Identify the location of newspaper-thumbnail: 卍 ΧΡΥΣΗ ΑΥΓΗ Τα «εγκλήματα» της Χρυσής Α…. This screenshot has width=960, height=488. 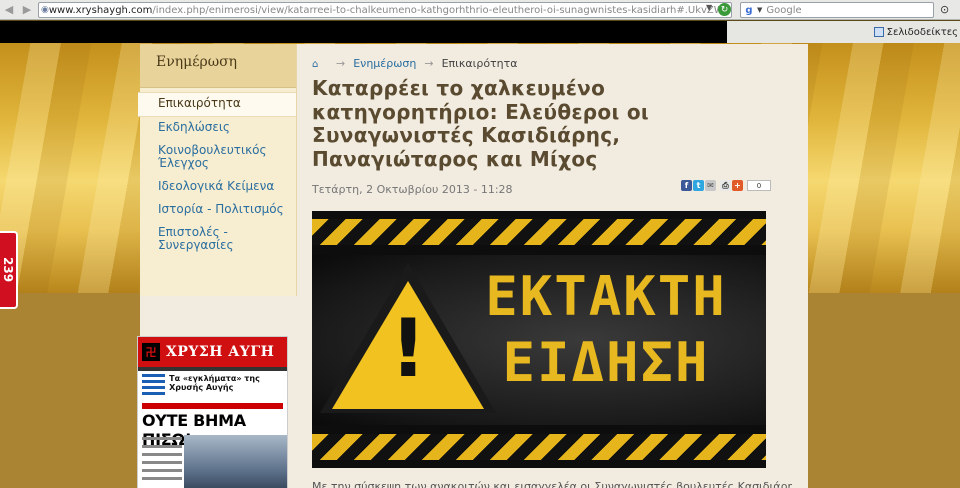
(212, 412).